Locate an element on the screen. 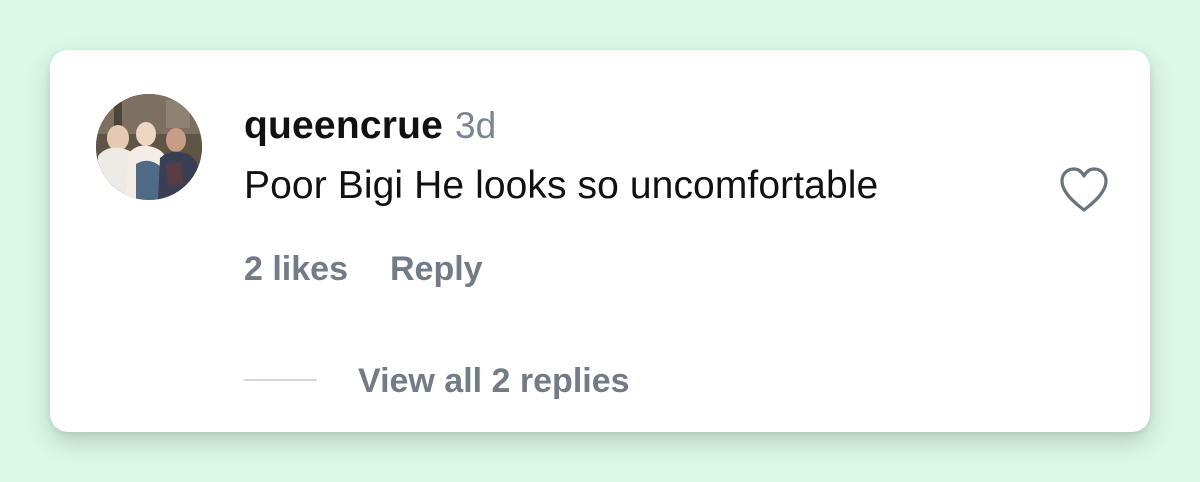 The width and height of the screenshot is (1200, 482). avatar is located at coordinates (149, 147).